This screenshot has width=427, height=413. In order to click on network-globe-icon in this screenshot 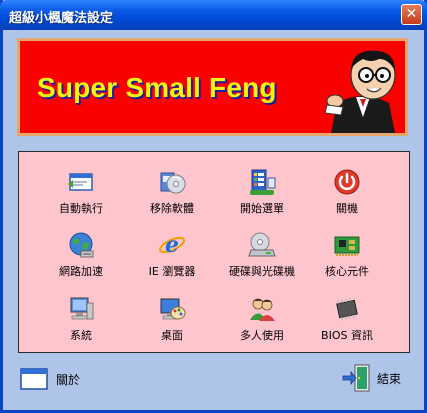, I will do `click(81, 245)`.